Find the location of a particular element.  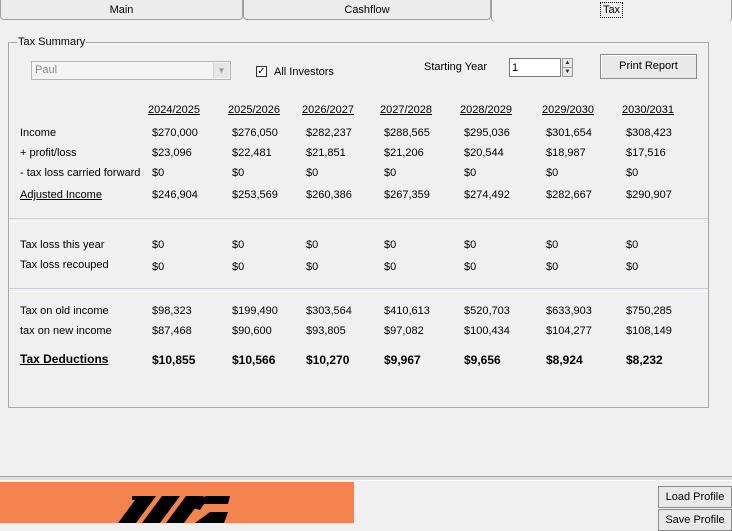

income-value: $276,050 is located at coordinates (255, 133).